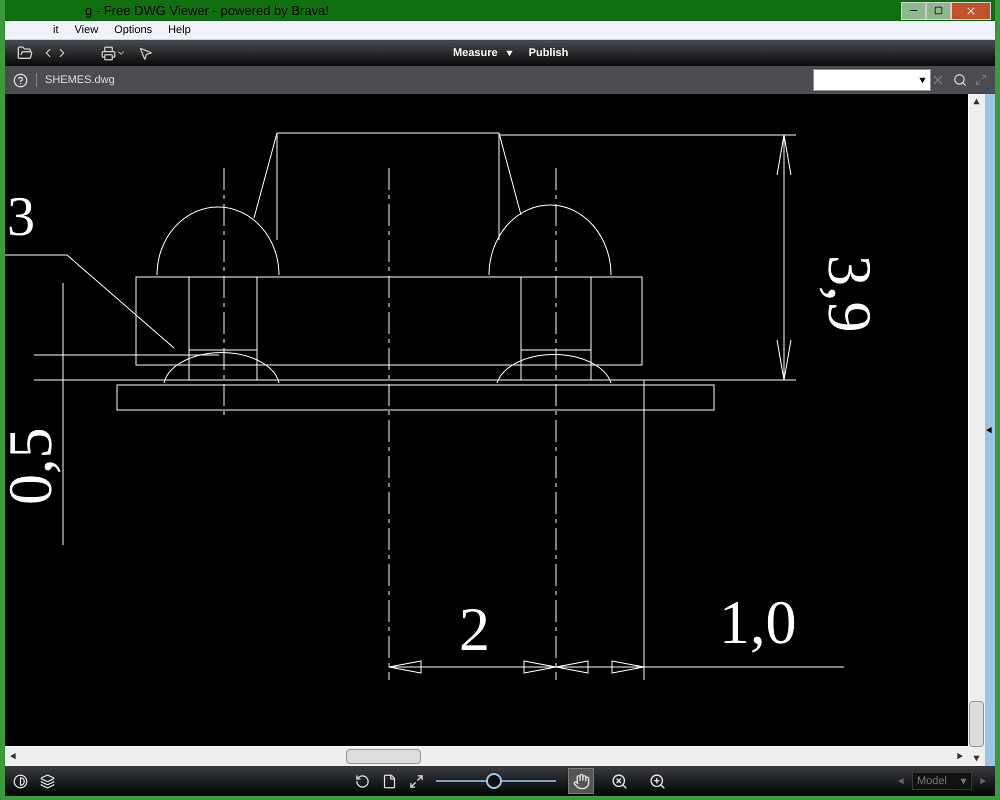 The image size is (1000, 800). What do you see at coordinates (474, 630) in the screenshot?
I see `dimension-label: 2` at bounding box center [474, 630].